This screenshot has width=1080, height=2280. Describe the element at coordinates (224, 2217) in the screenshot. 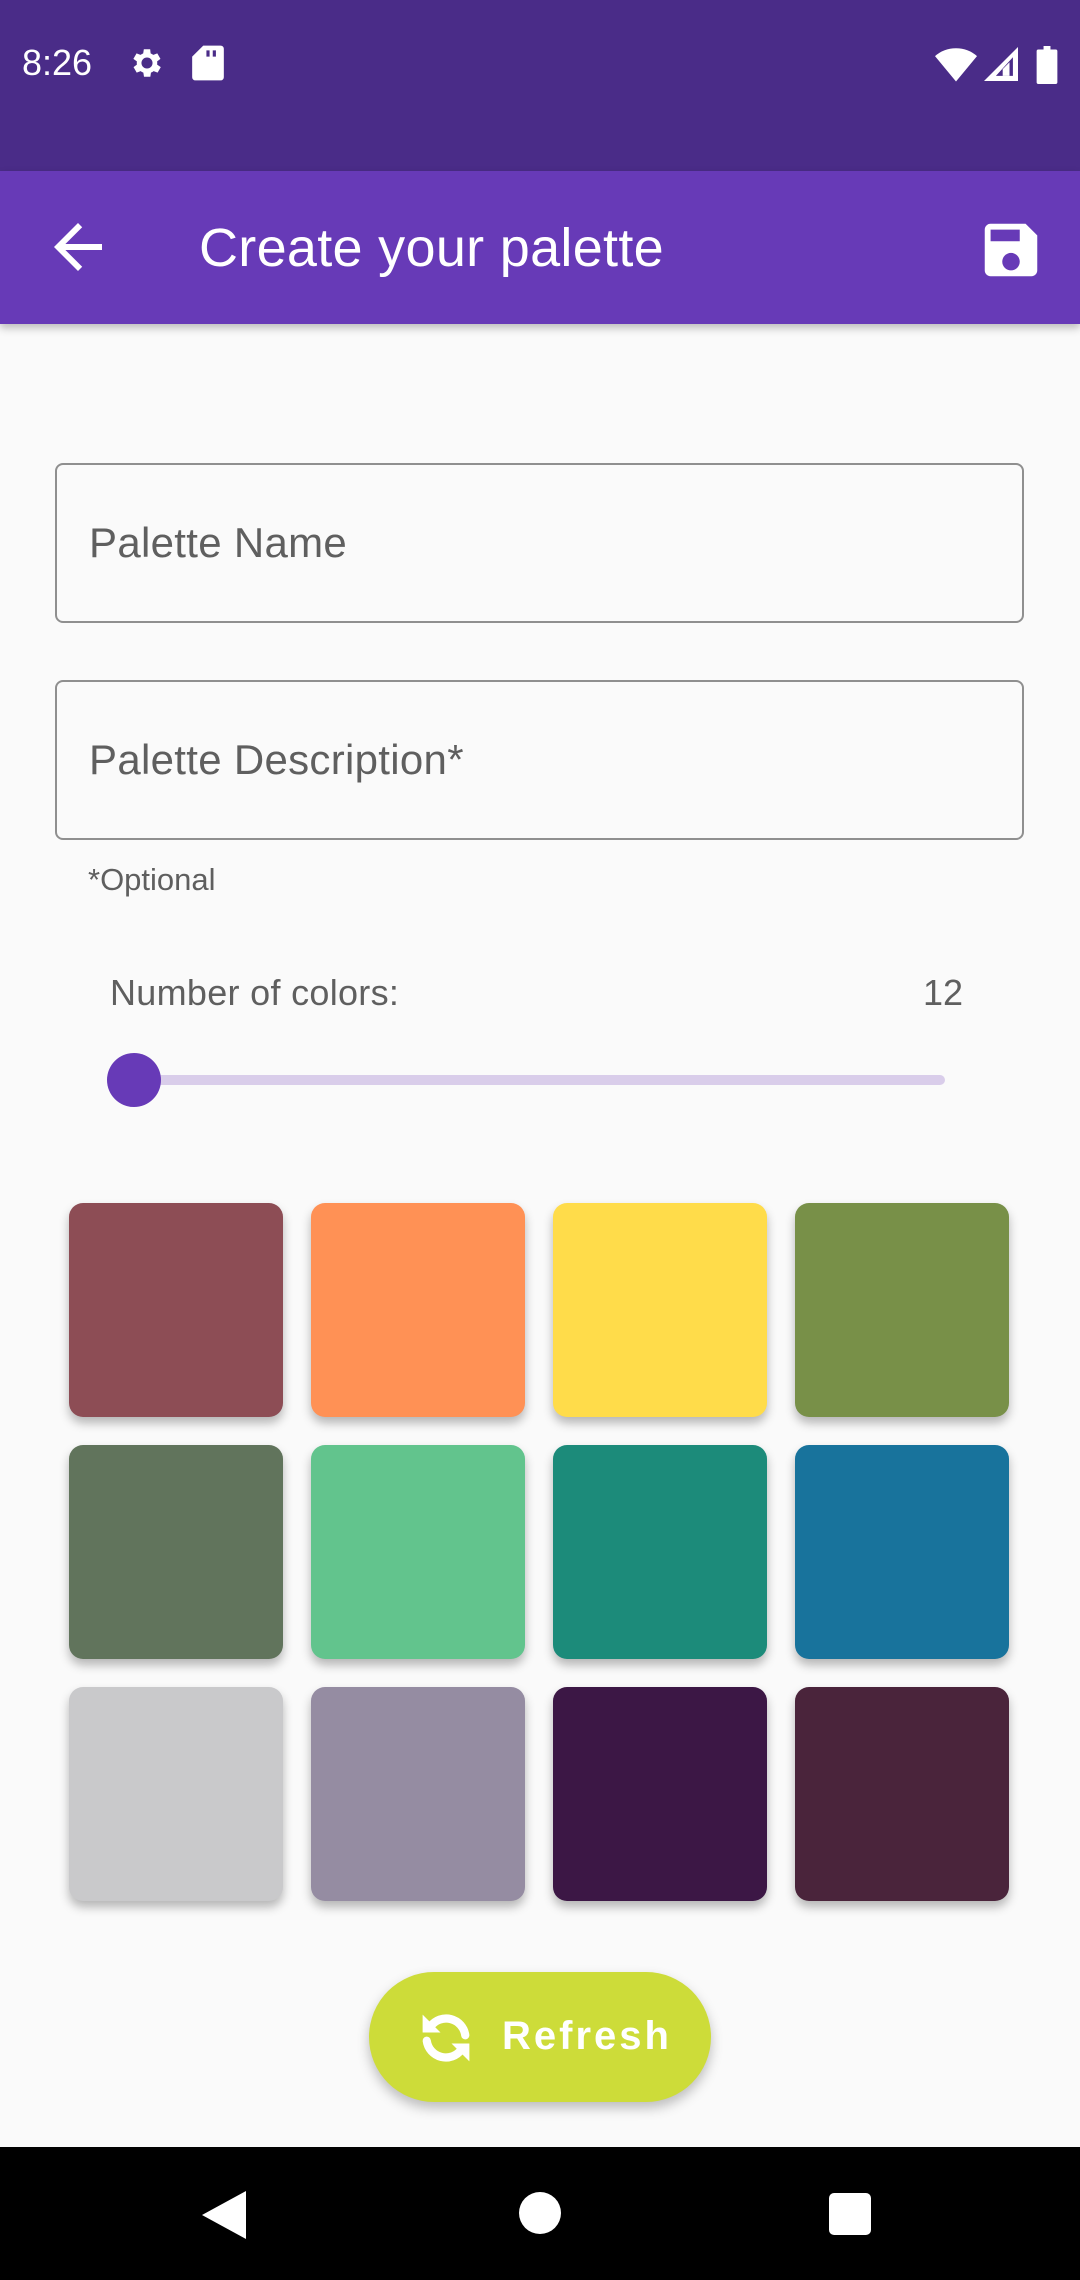

I see `nav-back-icon` at that location.